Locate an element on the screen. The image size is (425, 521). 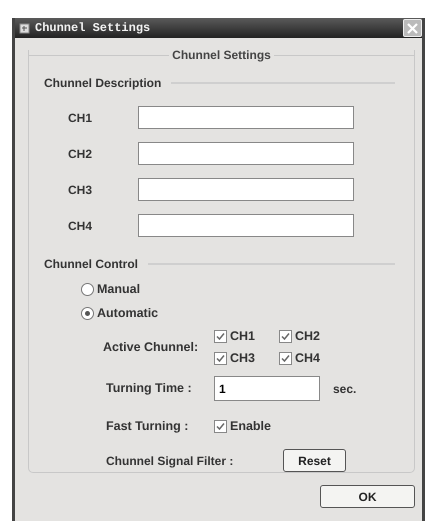
field-label: Chunnel Signal Filter : is located at coordinates (170, 461).